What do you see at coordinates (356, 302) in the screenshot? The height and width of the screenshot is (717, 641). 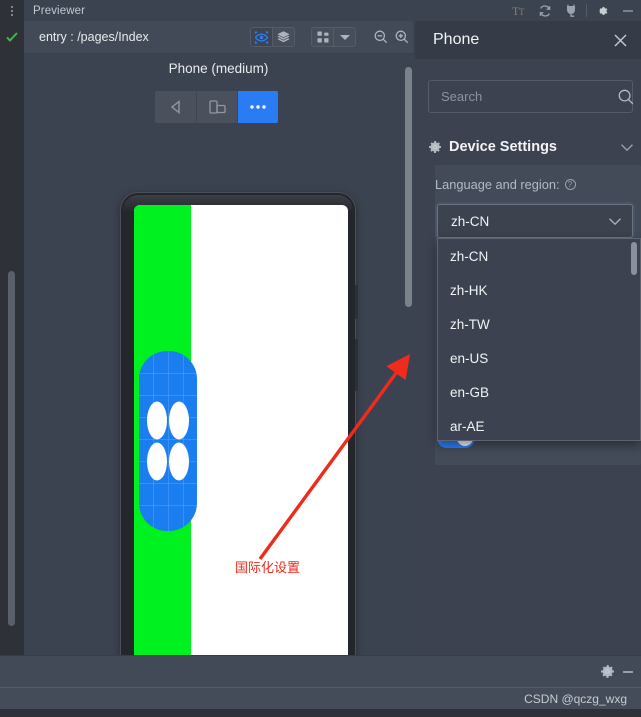 I see `phone-side-button-volume` at bounding box center [356, 302].